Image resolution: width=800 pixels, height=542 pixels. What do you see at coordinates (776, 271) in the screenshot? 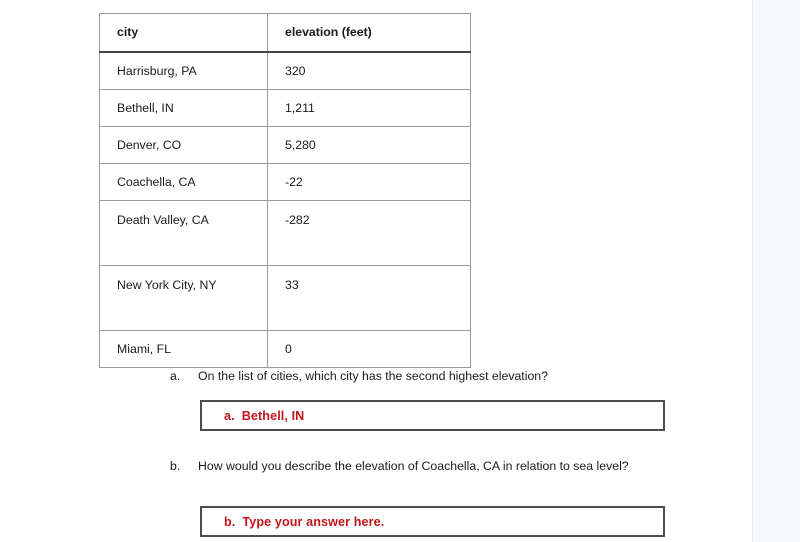
I see `page-edge-right` at bounding box center [776, 271].